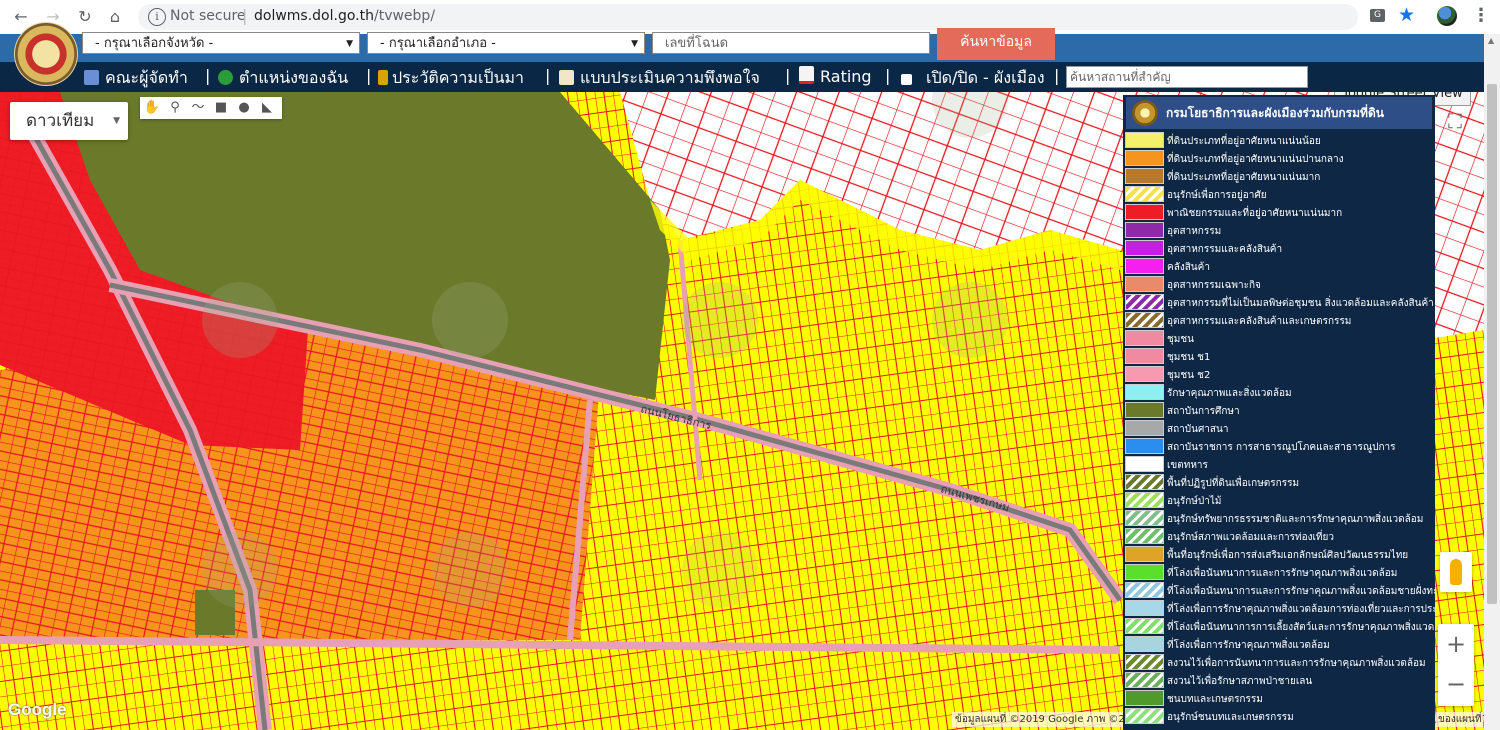 Image resolution: width=1500 pixels, height=730 pixels. Describe the element at coordinates (1447, 16) in the screenshot. I see `profile-avatar-icon` at that location.